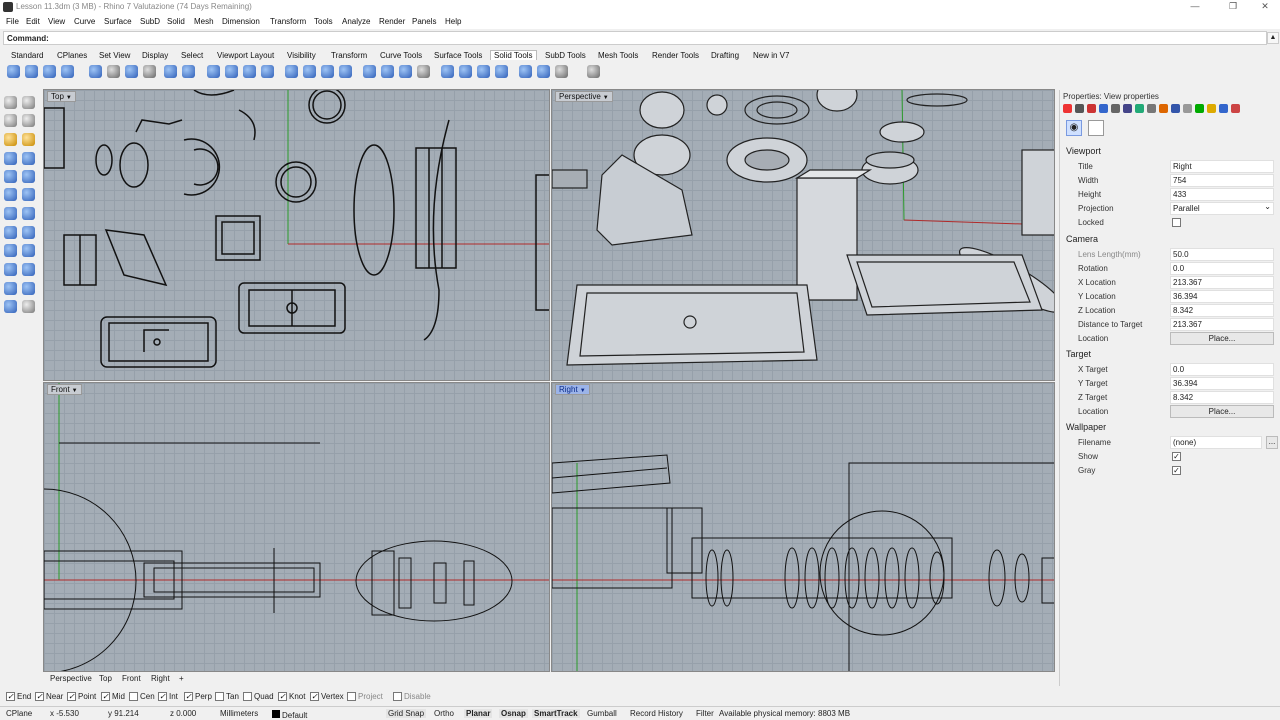  I want to click on locked-checkbox, so click(1176, 222).